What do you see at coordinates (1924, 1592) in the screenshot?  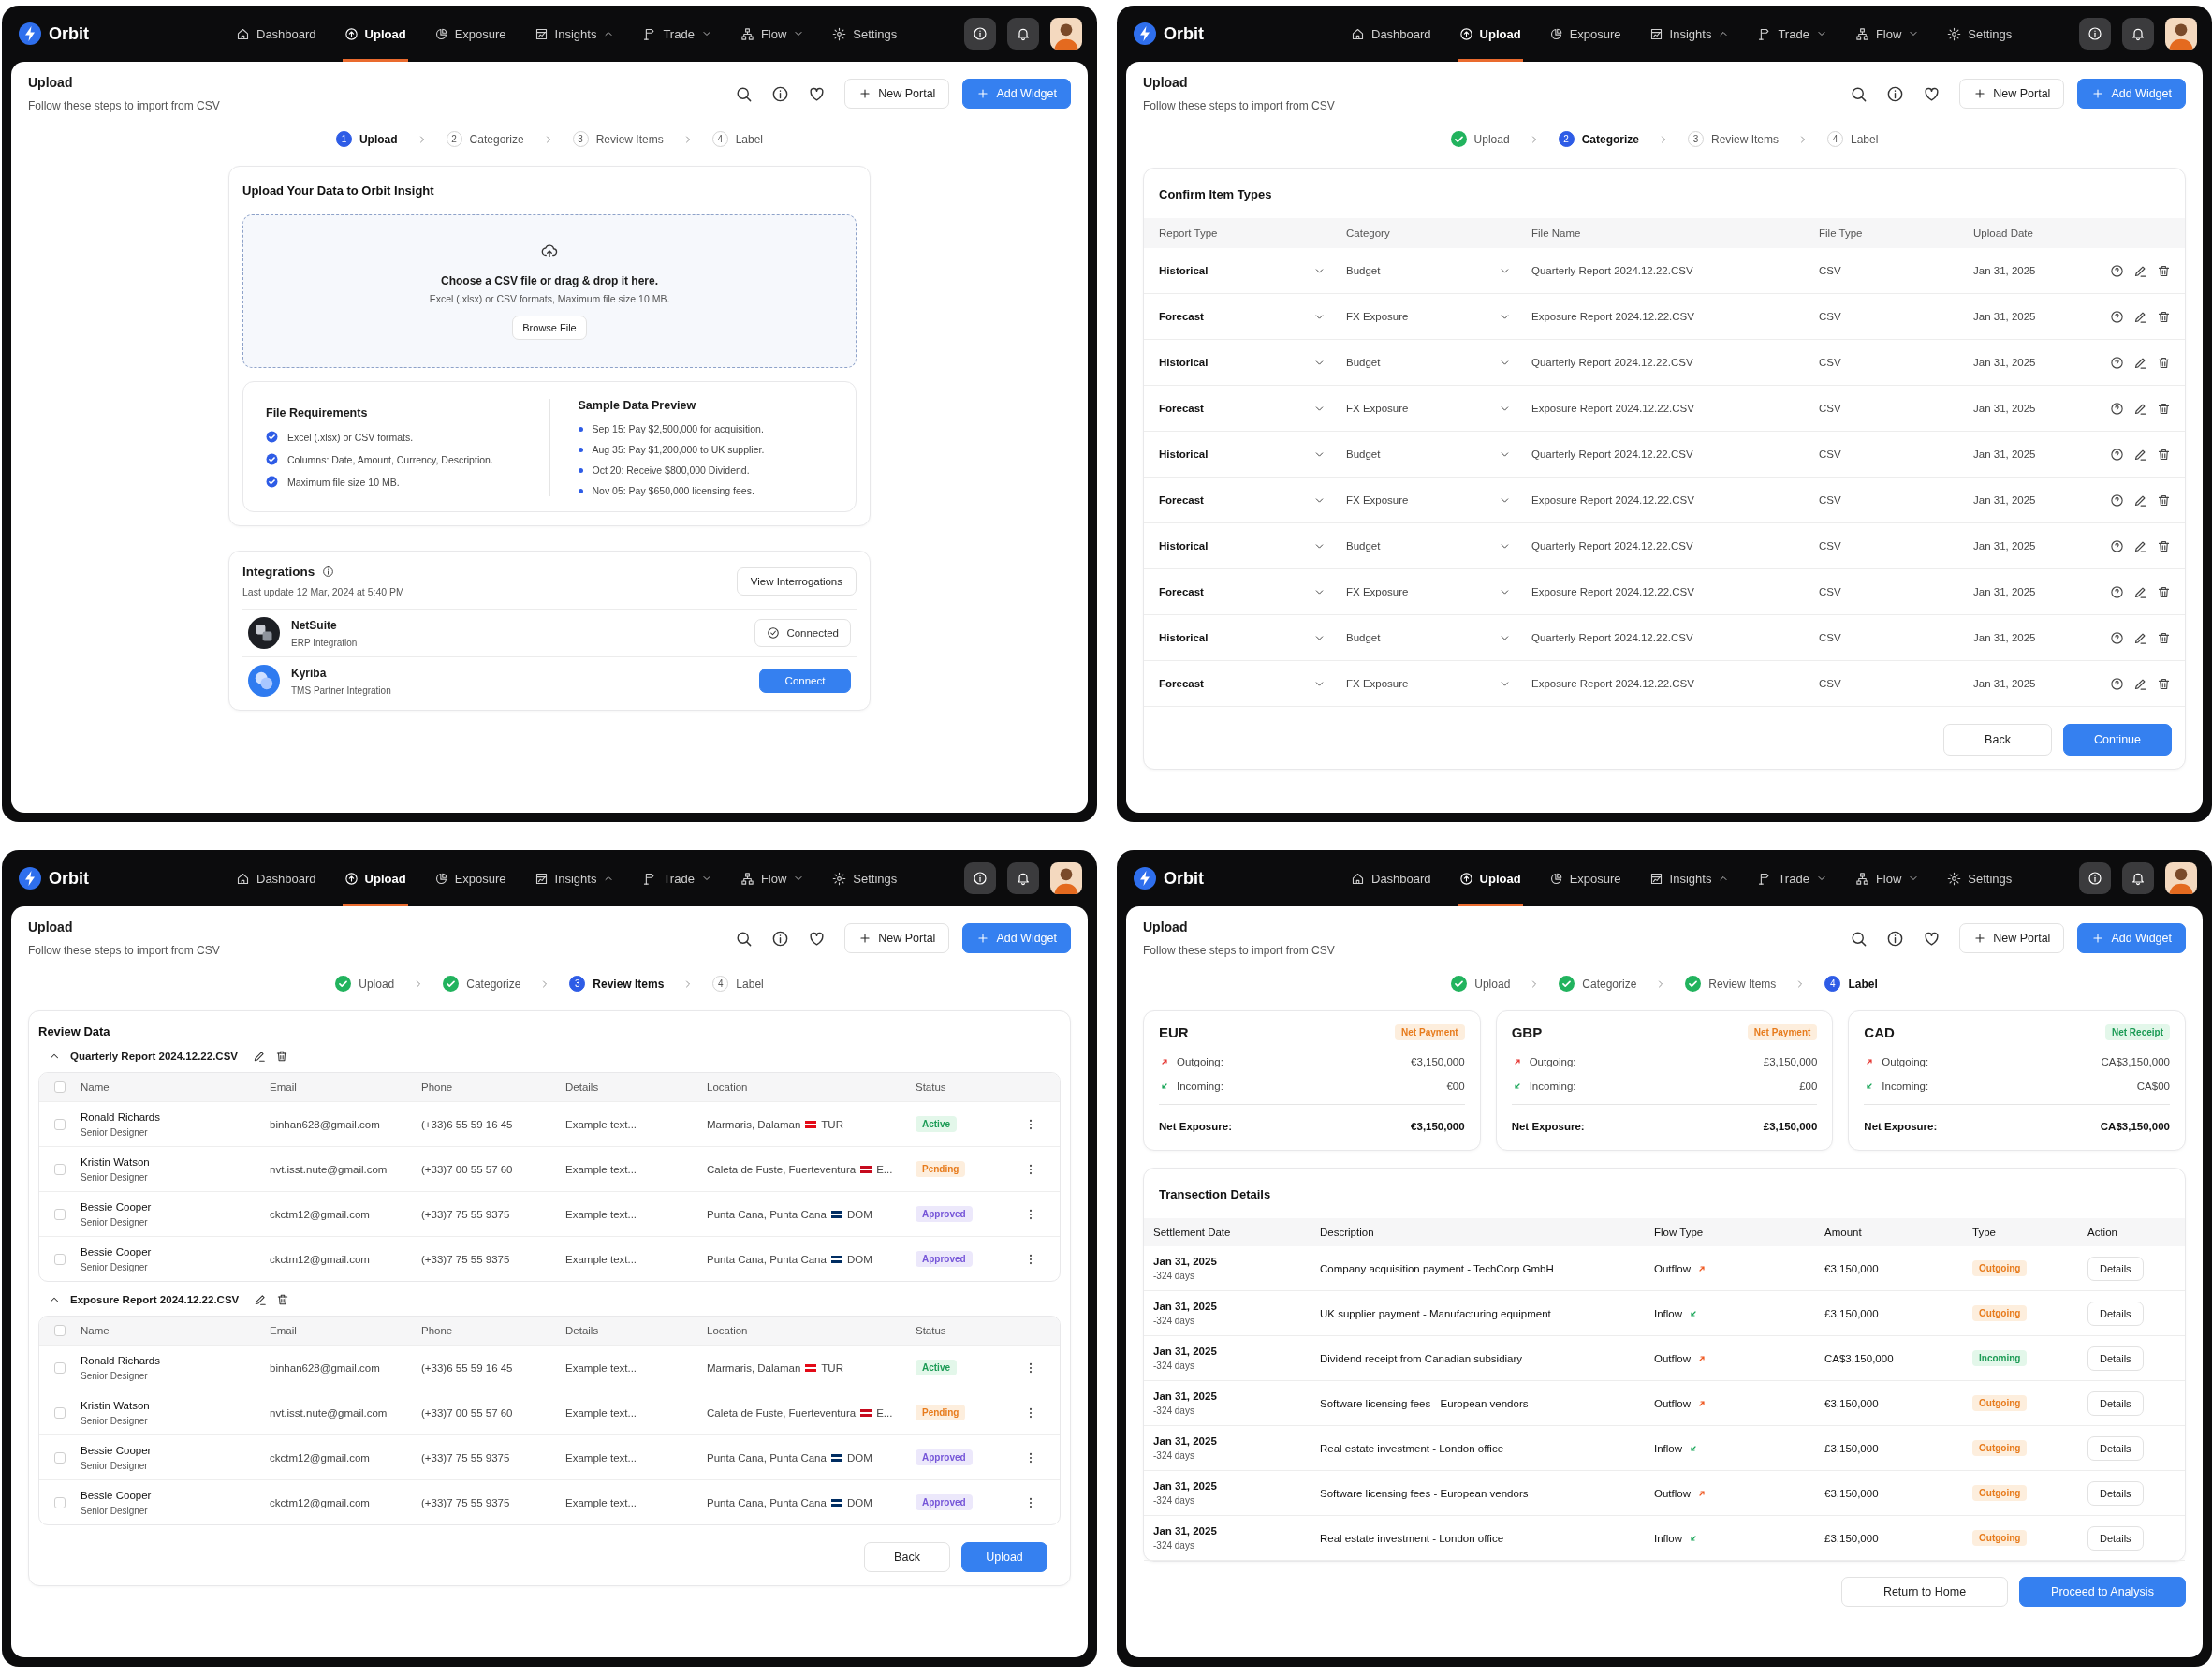 I see `secondary-button: Return to Home` at bounding box center [1924, 1592].